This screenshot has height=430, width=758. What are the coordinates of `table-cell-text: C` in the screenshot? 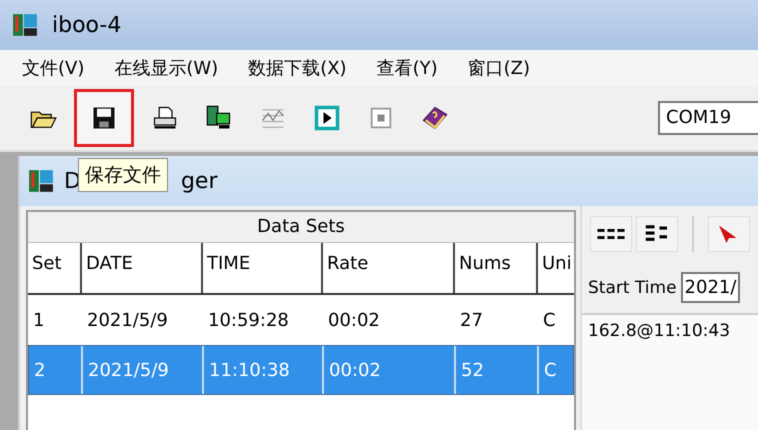 It's located at (549, 320).